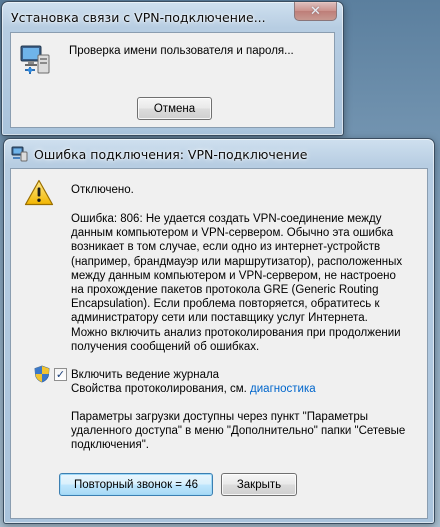  I want to click on boot-params-line: подключения"., so click(110, 445).